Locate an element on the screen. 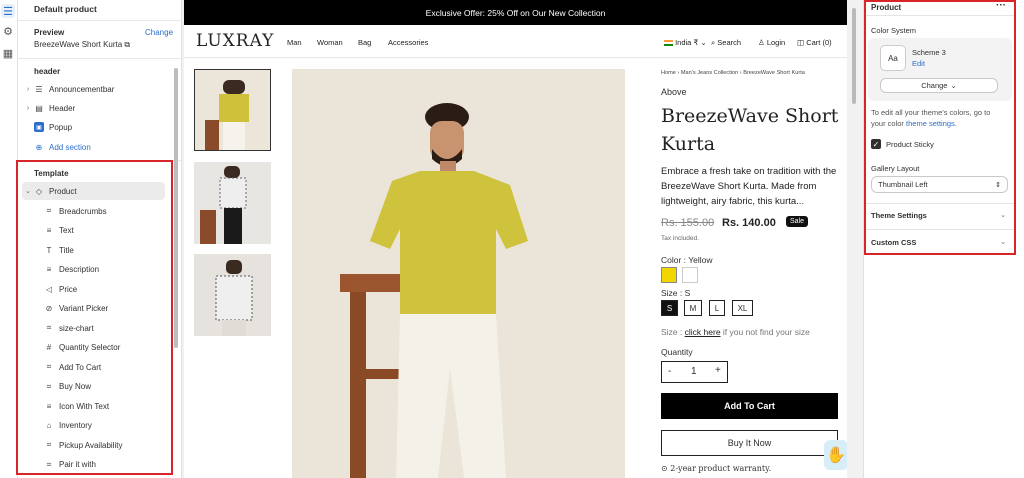  color-swatch-yellow is located at coordinates (669, 275).